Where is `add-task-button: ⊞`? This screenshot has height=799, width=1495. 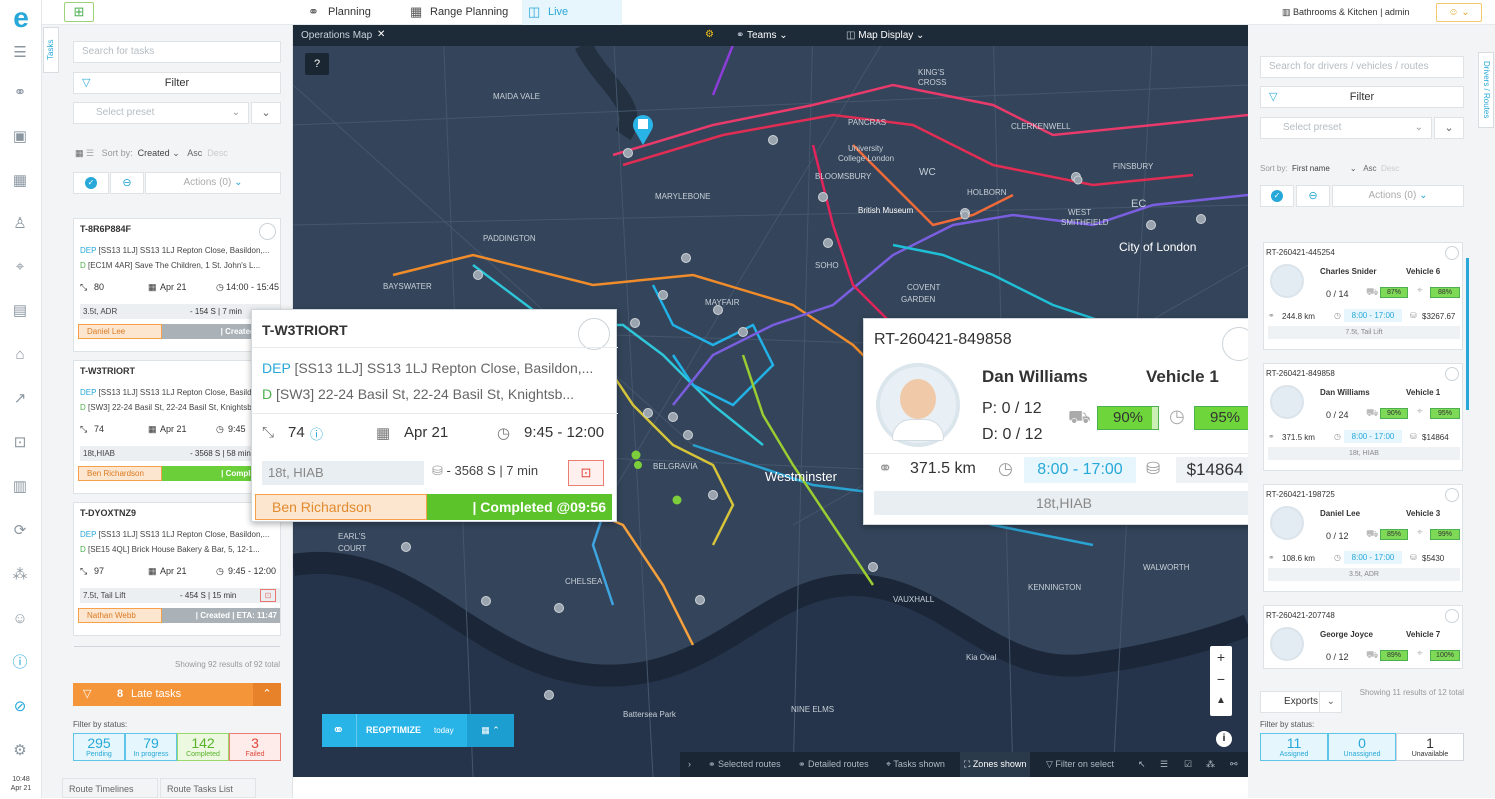 add-task-button: ⊞ is located at coordinates (79, 12).